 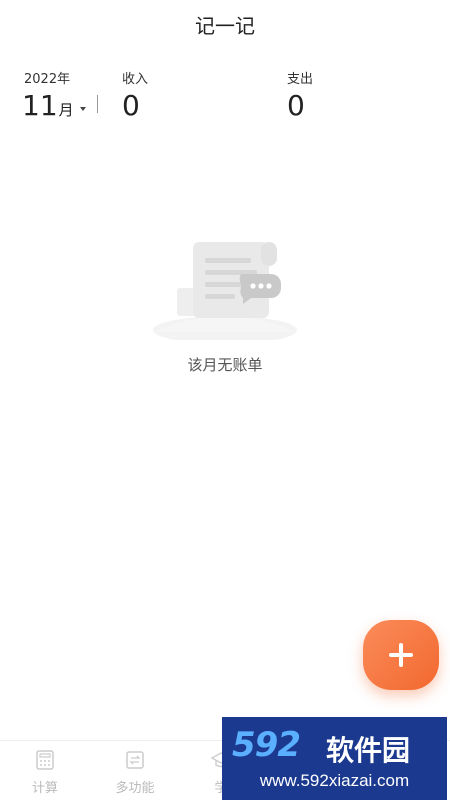 I want to click on calculator-icon, so click(x=45, y=760).